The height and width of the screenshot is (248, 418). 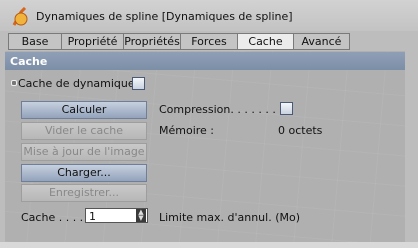 I want to click on section-title: Cache, so click(x=29, y=61).